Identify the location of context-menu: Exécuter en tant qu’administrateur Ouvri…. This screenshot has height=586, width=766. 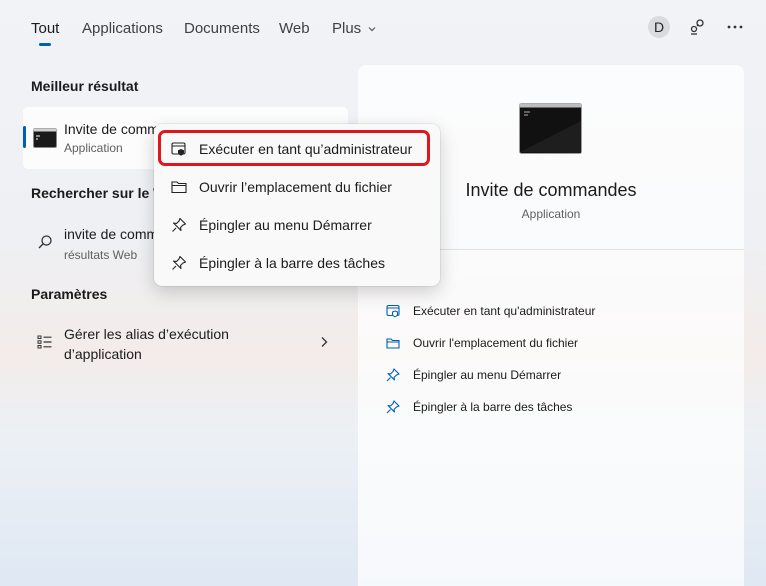
(297, 205).